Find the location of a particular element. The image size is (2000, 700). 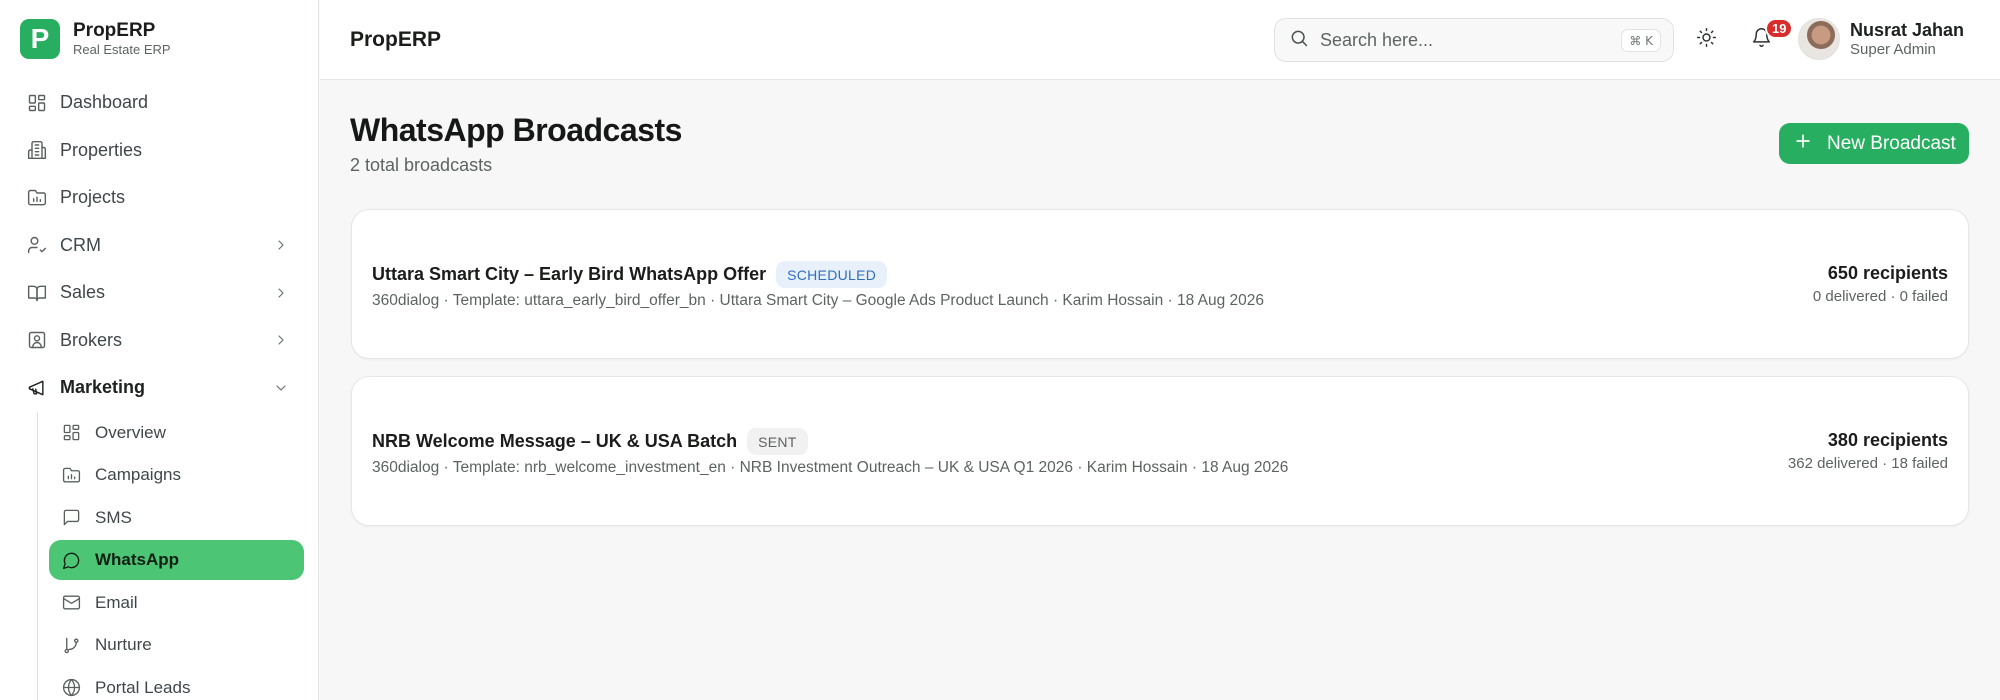

theme-toggle-button is located at coordinates (1706, 40).